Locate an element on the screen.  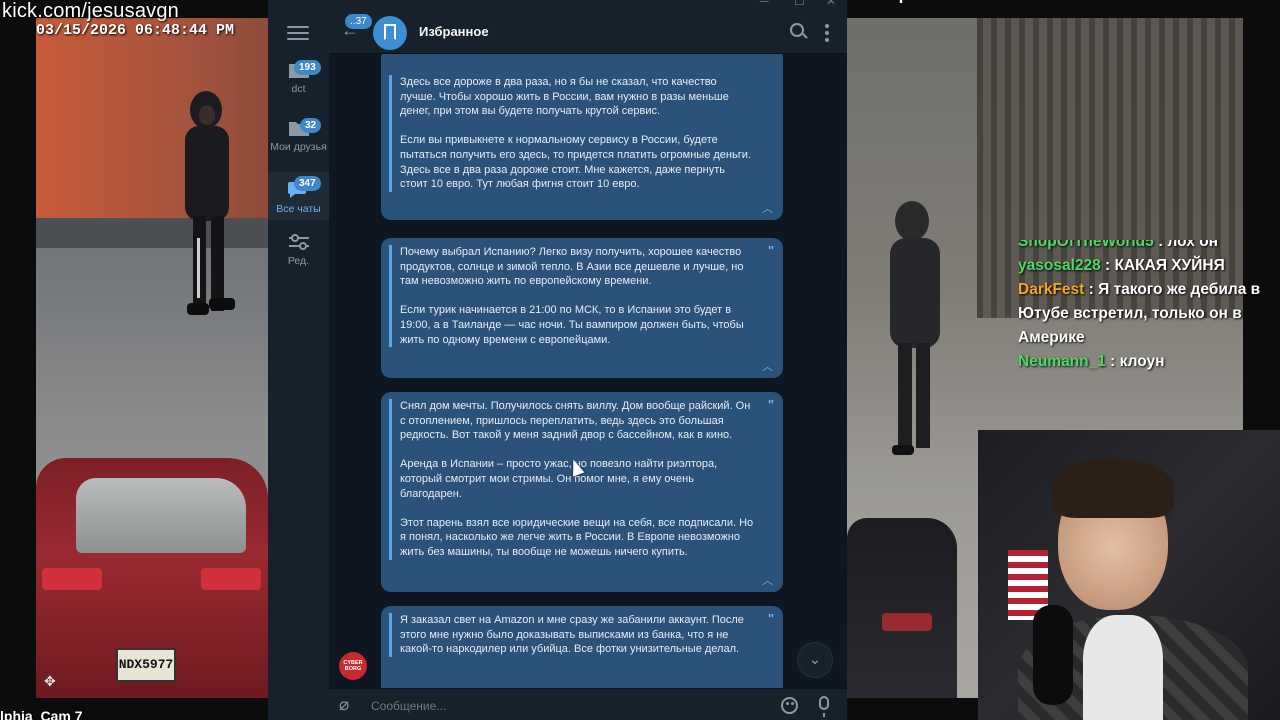
scroll-down-button: ⌄ is located at coordinates (815, 660).